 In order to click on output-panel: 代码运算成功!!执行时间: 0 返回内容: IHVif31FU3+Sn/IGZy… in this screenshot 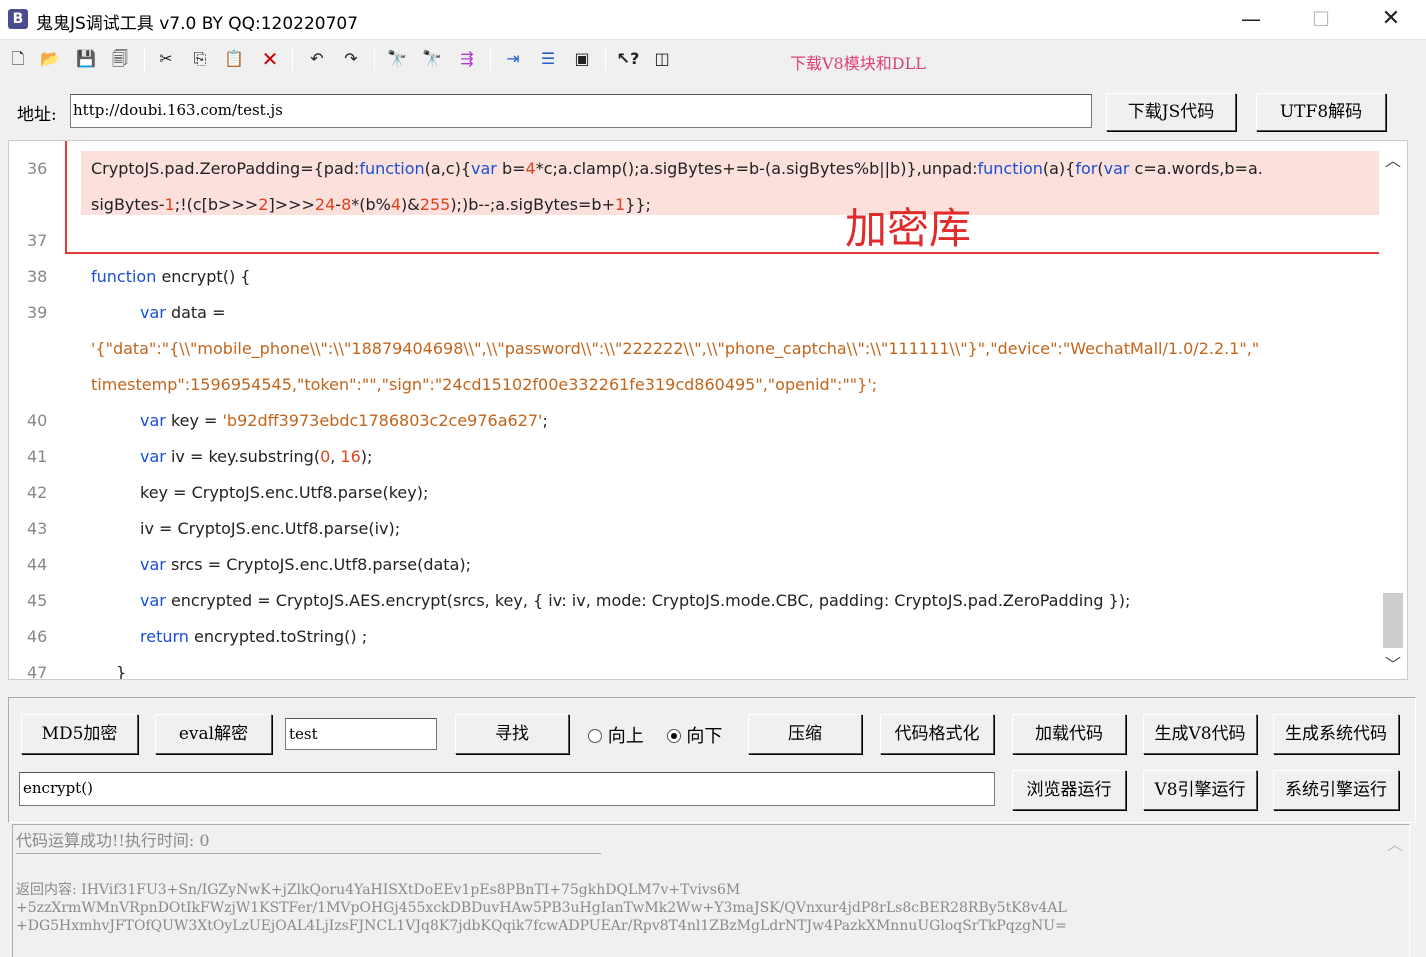, I will do `click(711, 890)`.